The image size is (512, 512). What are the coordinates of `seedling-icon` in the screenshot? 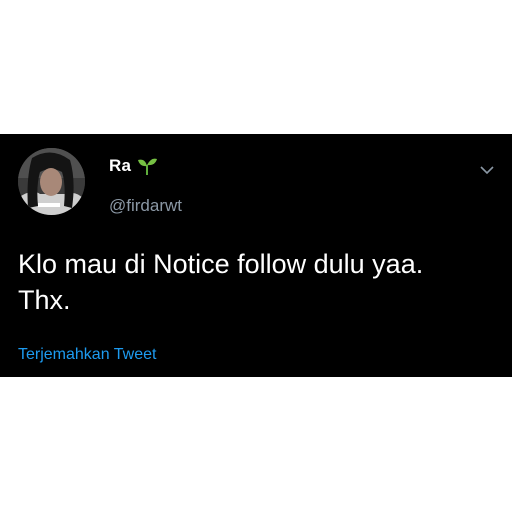 It's located at (147, 166).